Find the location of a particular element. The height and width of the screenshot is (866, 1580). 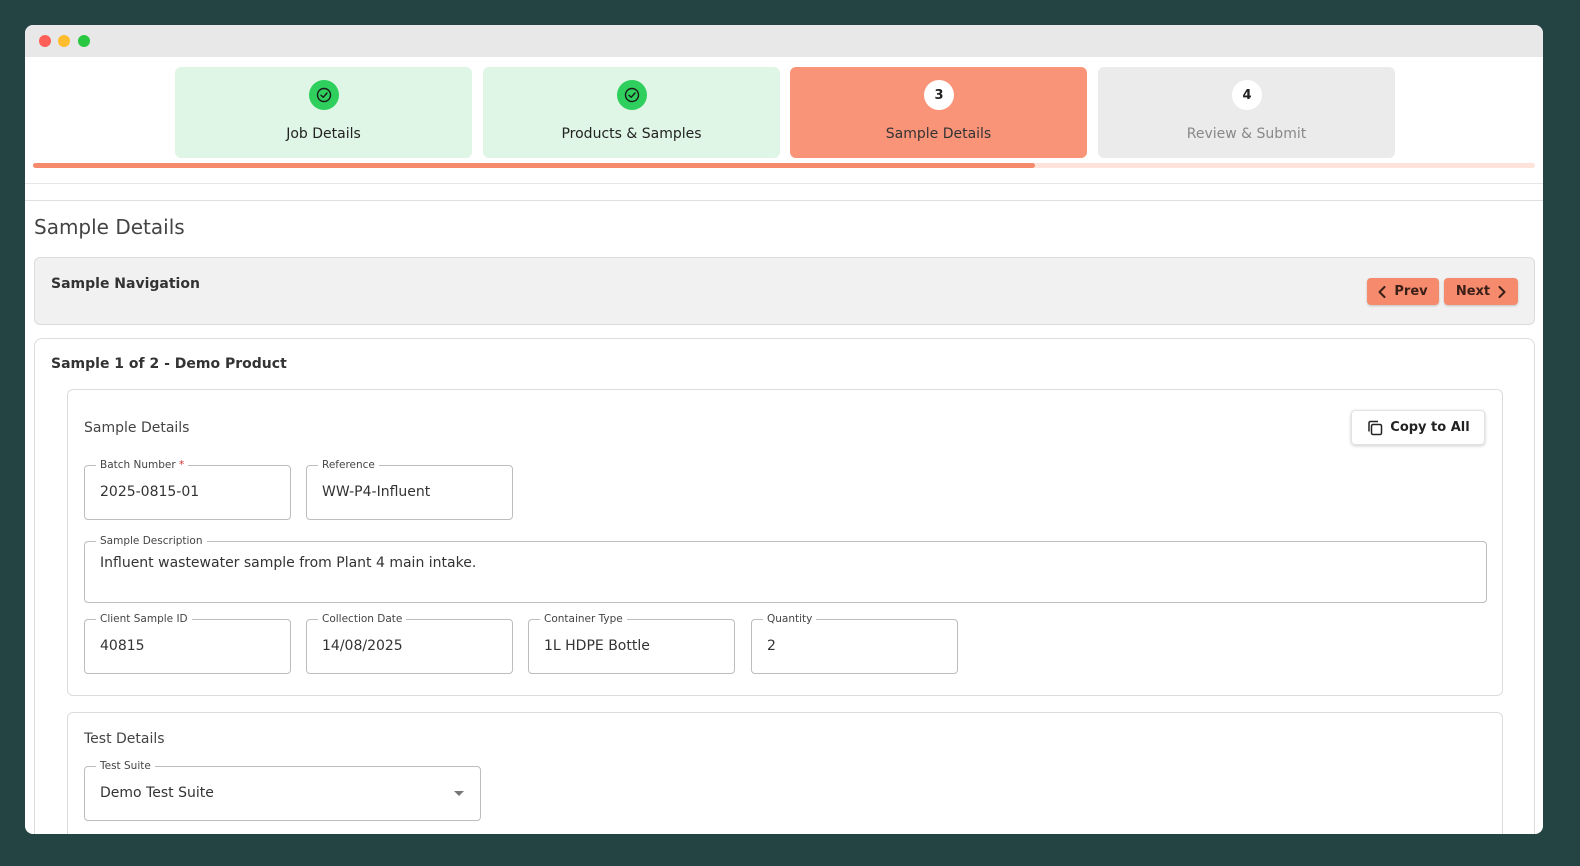

title-bar is located at coordinates (784, 41).